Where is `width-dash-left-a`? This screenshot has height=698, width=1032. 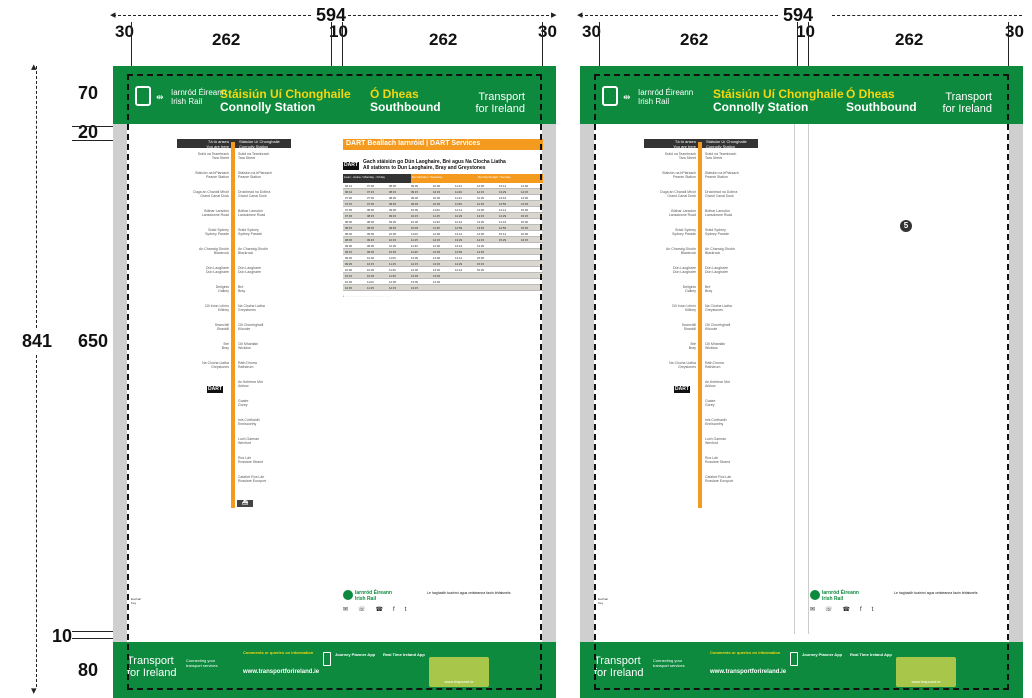 width-dash-left-a is located at coordinates (212, 15).